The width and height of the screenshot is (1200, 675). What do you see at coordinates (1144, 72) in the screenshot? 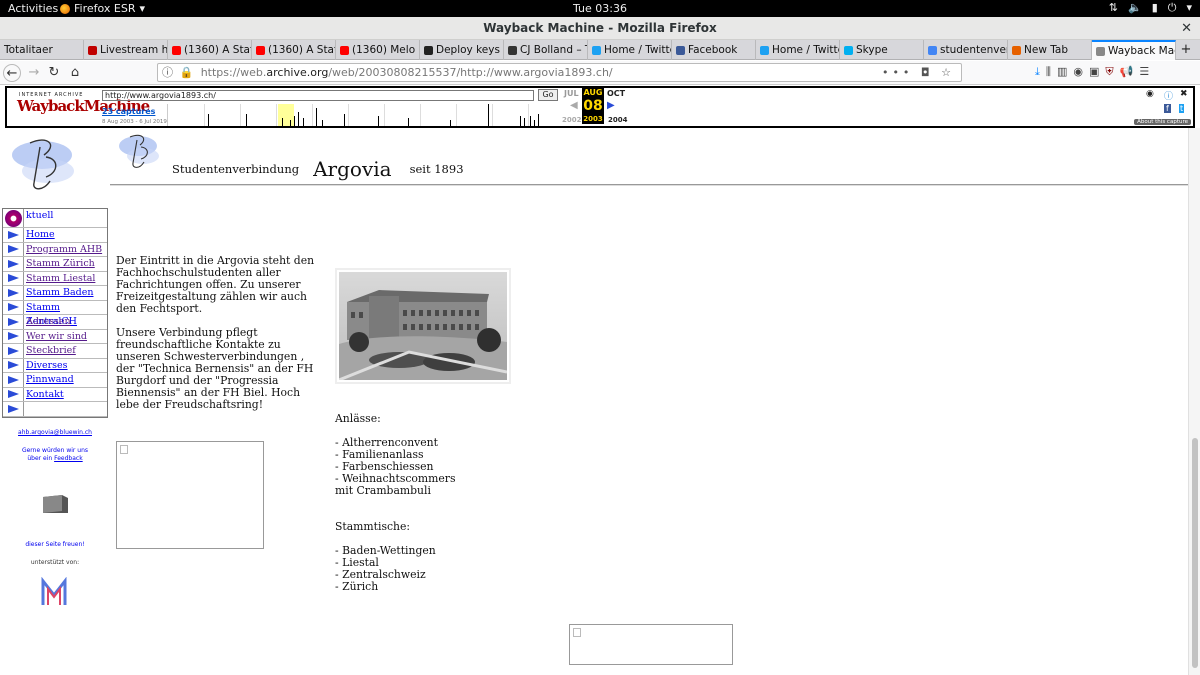
I see `menu-icon: ☰` at bounding box center [1144, 72].